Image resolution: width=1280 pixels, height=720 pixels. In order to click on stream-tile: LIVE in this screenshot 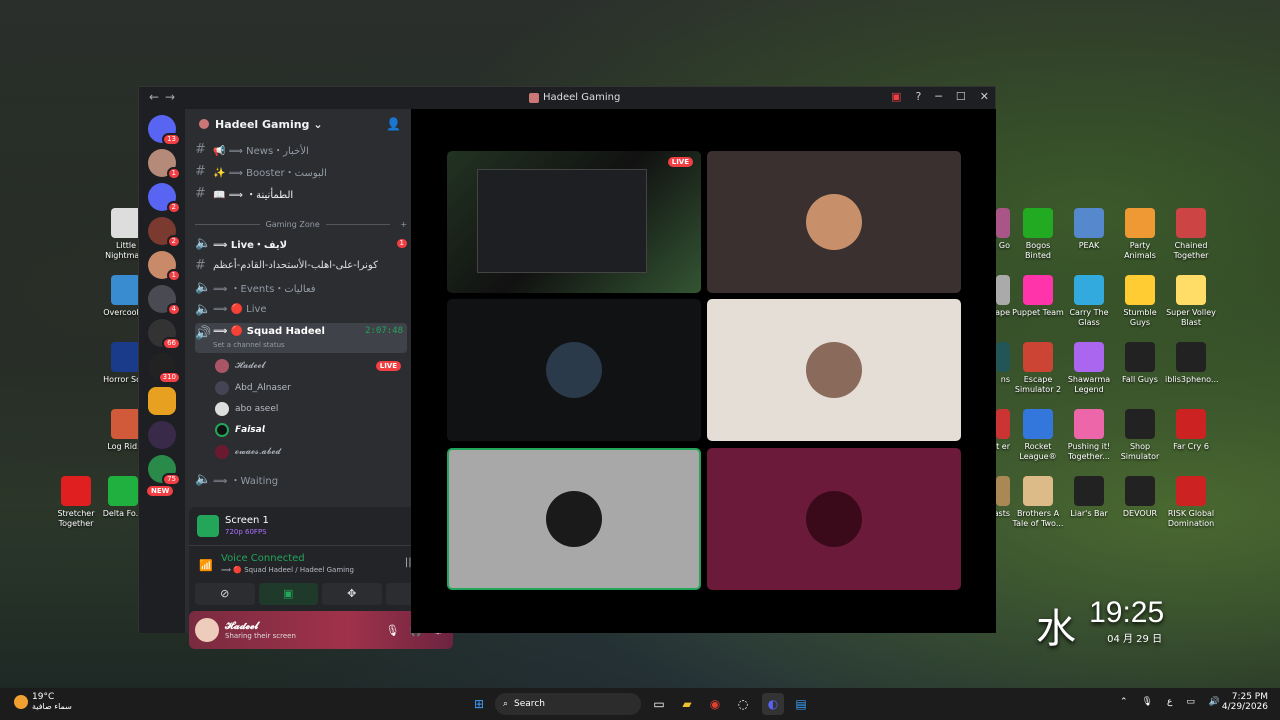, I will do `click(574, 222)`.